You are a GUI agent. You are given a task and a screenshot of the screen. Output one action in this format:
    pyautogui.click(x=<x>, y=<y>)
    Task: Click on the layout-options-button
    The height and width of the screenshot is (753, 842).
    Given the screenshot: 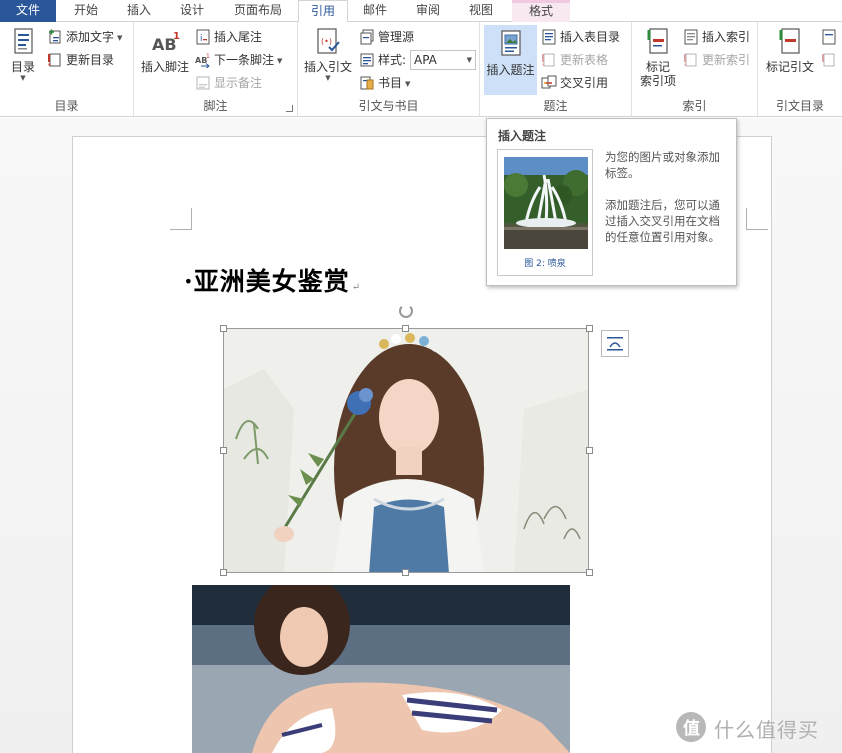 What is the action you would take?
    pyautogui.click(x=615, y=343)
    